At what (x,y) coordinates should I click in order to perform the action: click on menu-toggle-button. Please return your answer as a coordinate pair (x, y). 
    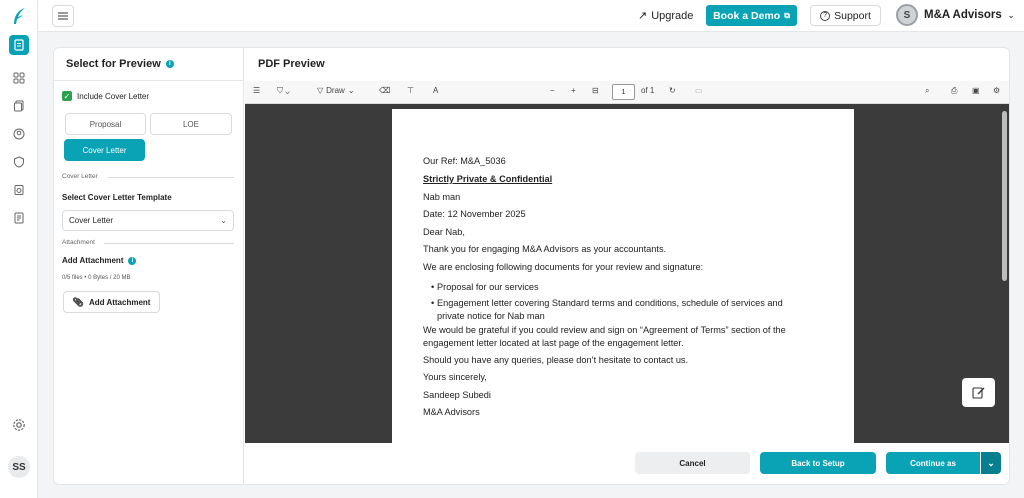
    Looking at the image, I should click on (63, 16).